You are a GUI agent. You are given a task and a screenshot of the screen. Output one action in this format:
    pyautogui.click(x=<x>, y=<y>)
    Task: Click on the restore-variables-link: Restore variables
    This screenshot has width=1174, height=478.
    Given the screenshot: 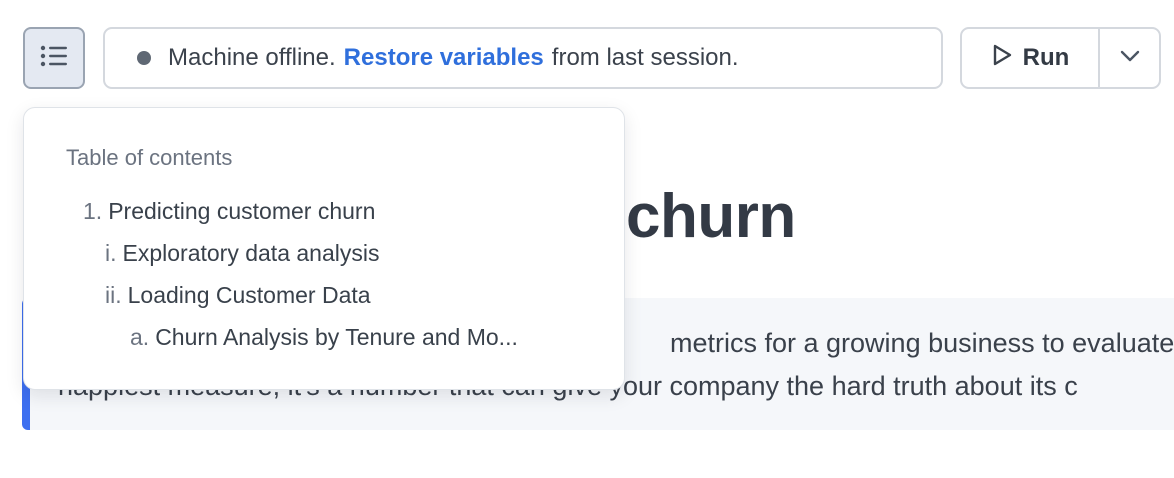 What is the action you would take?
    pyautogui.click(x=444, y=58)
    